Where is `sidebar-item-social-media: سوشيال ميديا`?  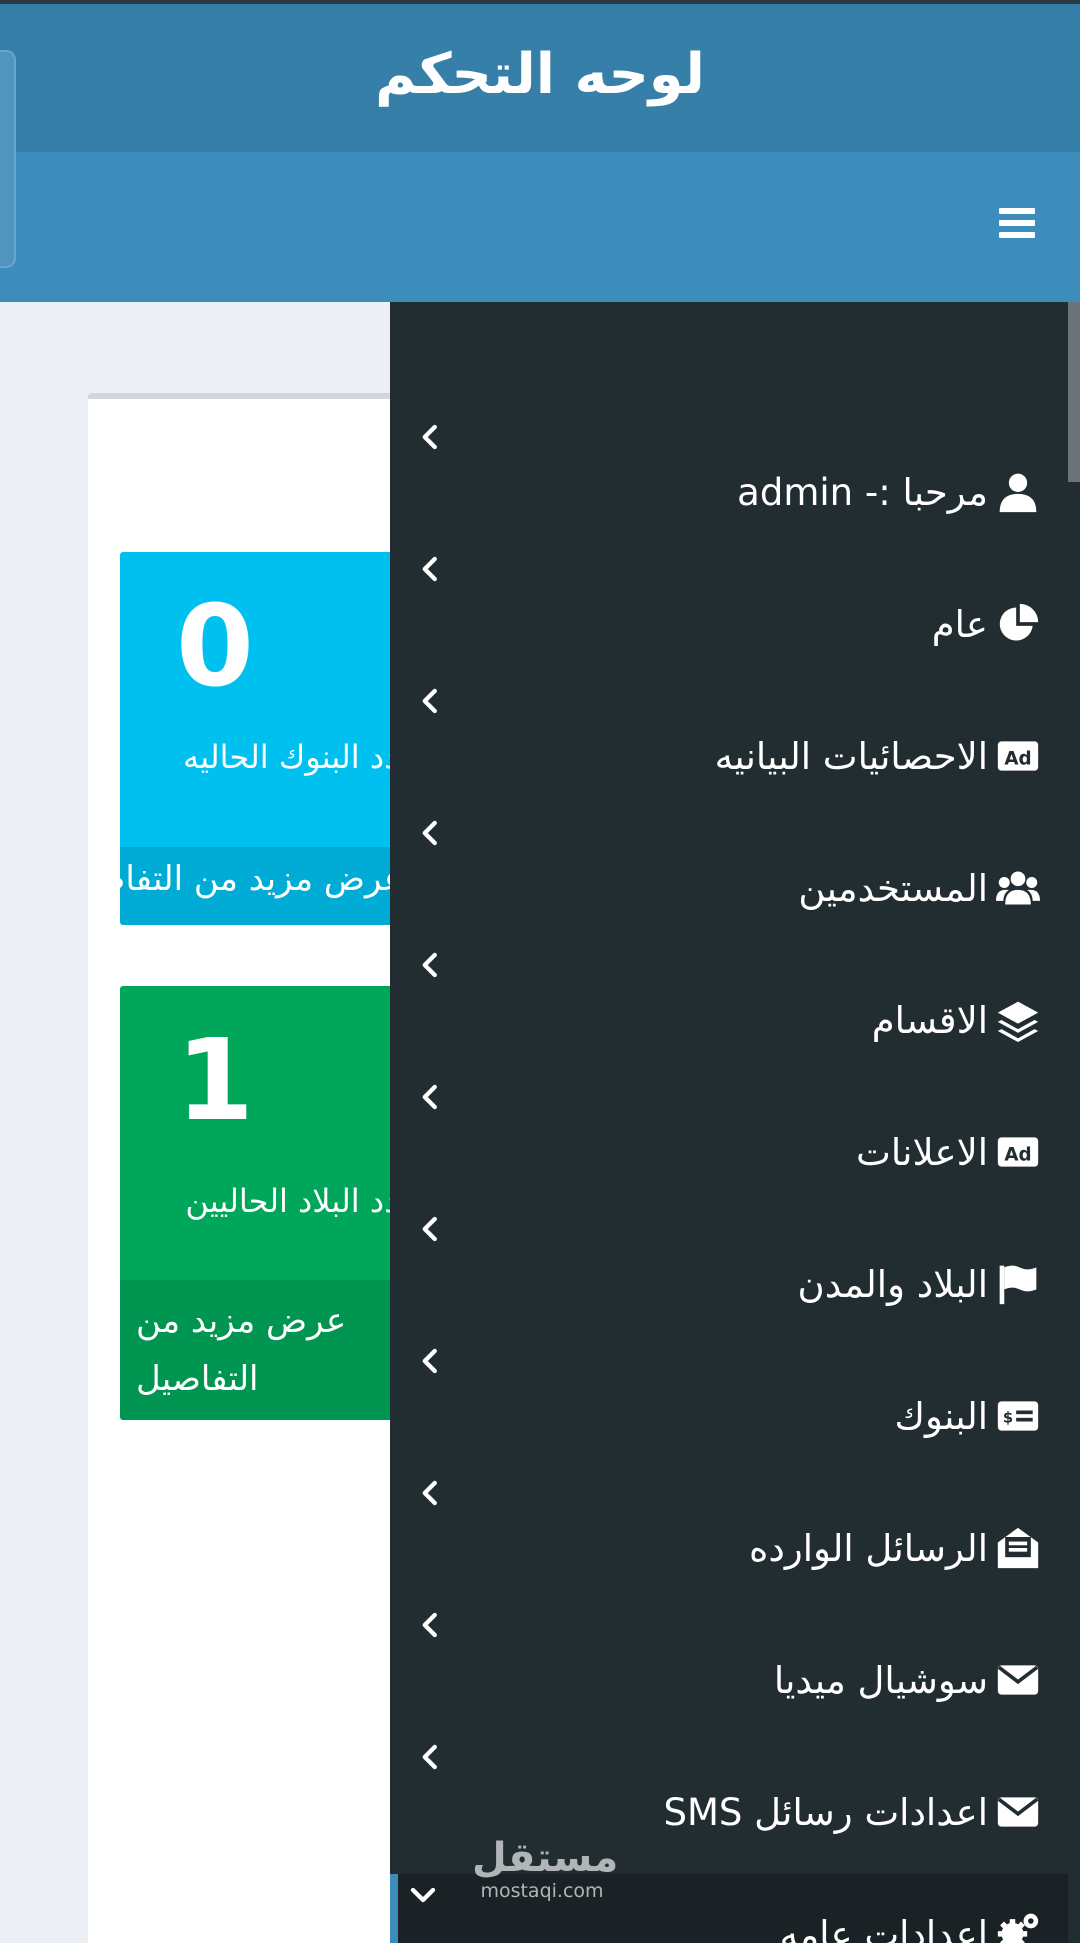 sidebar-item-social-media: سوشيال ميديا is located at coordinates (729, 1664).